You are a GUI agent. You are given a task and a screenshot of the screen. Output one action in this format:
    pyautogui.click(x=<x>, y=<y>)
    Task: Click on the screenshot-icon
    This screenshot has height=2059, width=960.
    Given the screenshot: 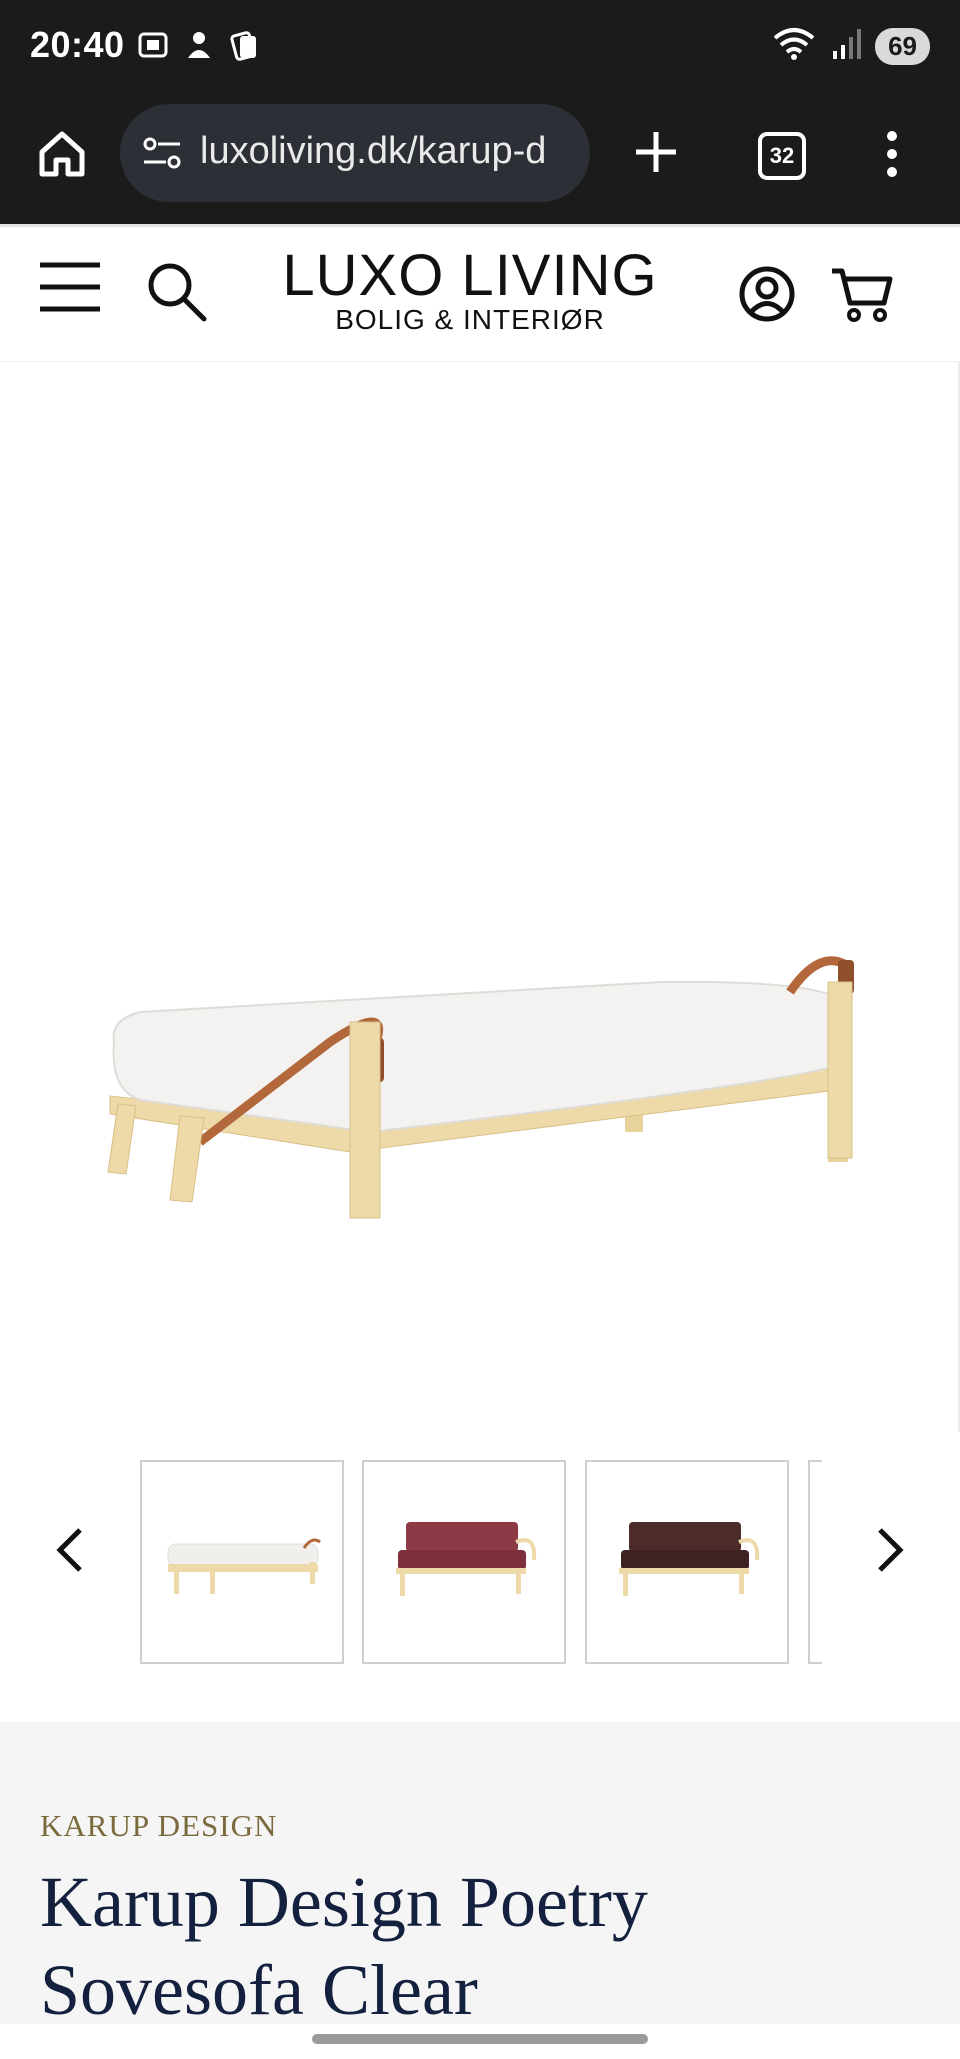 What is the action you would take?
    pyautogui.click(x=153, y=45)
    